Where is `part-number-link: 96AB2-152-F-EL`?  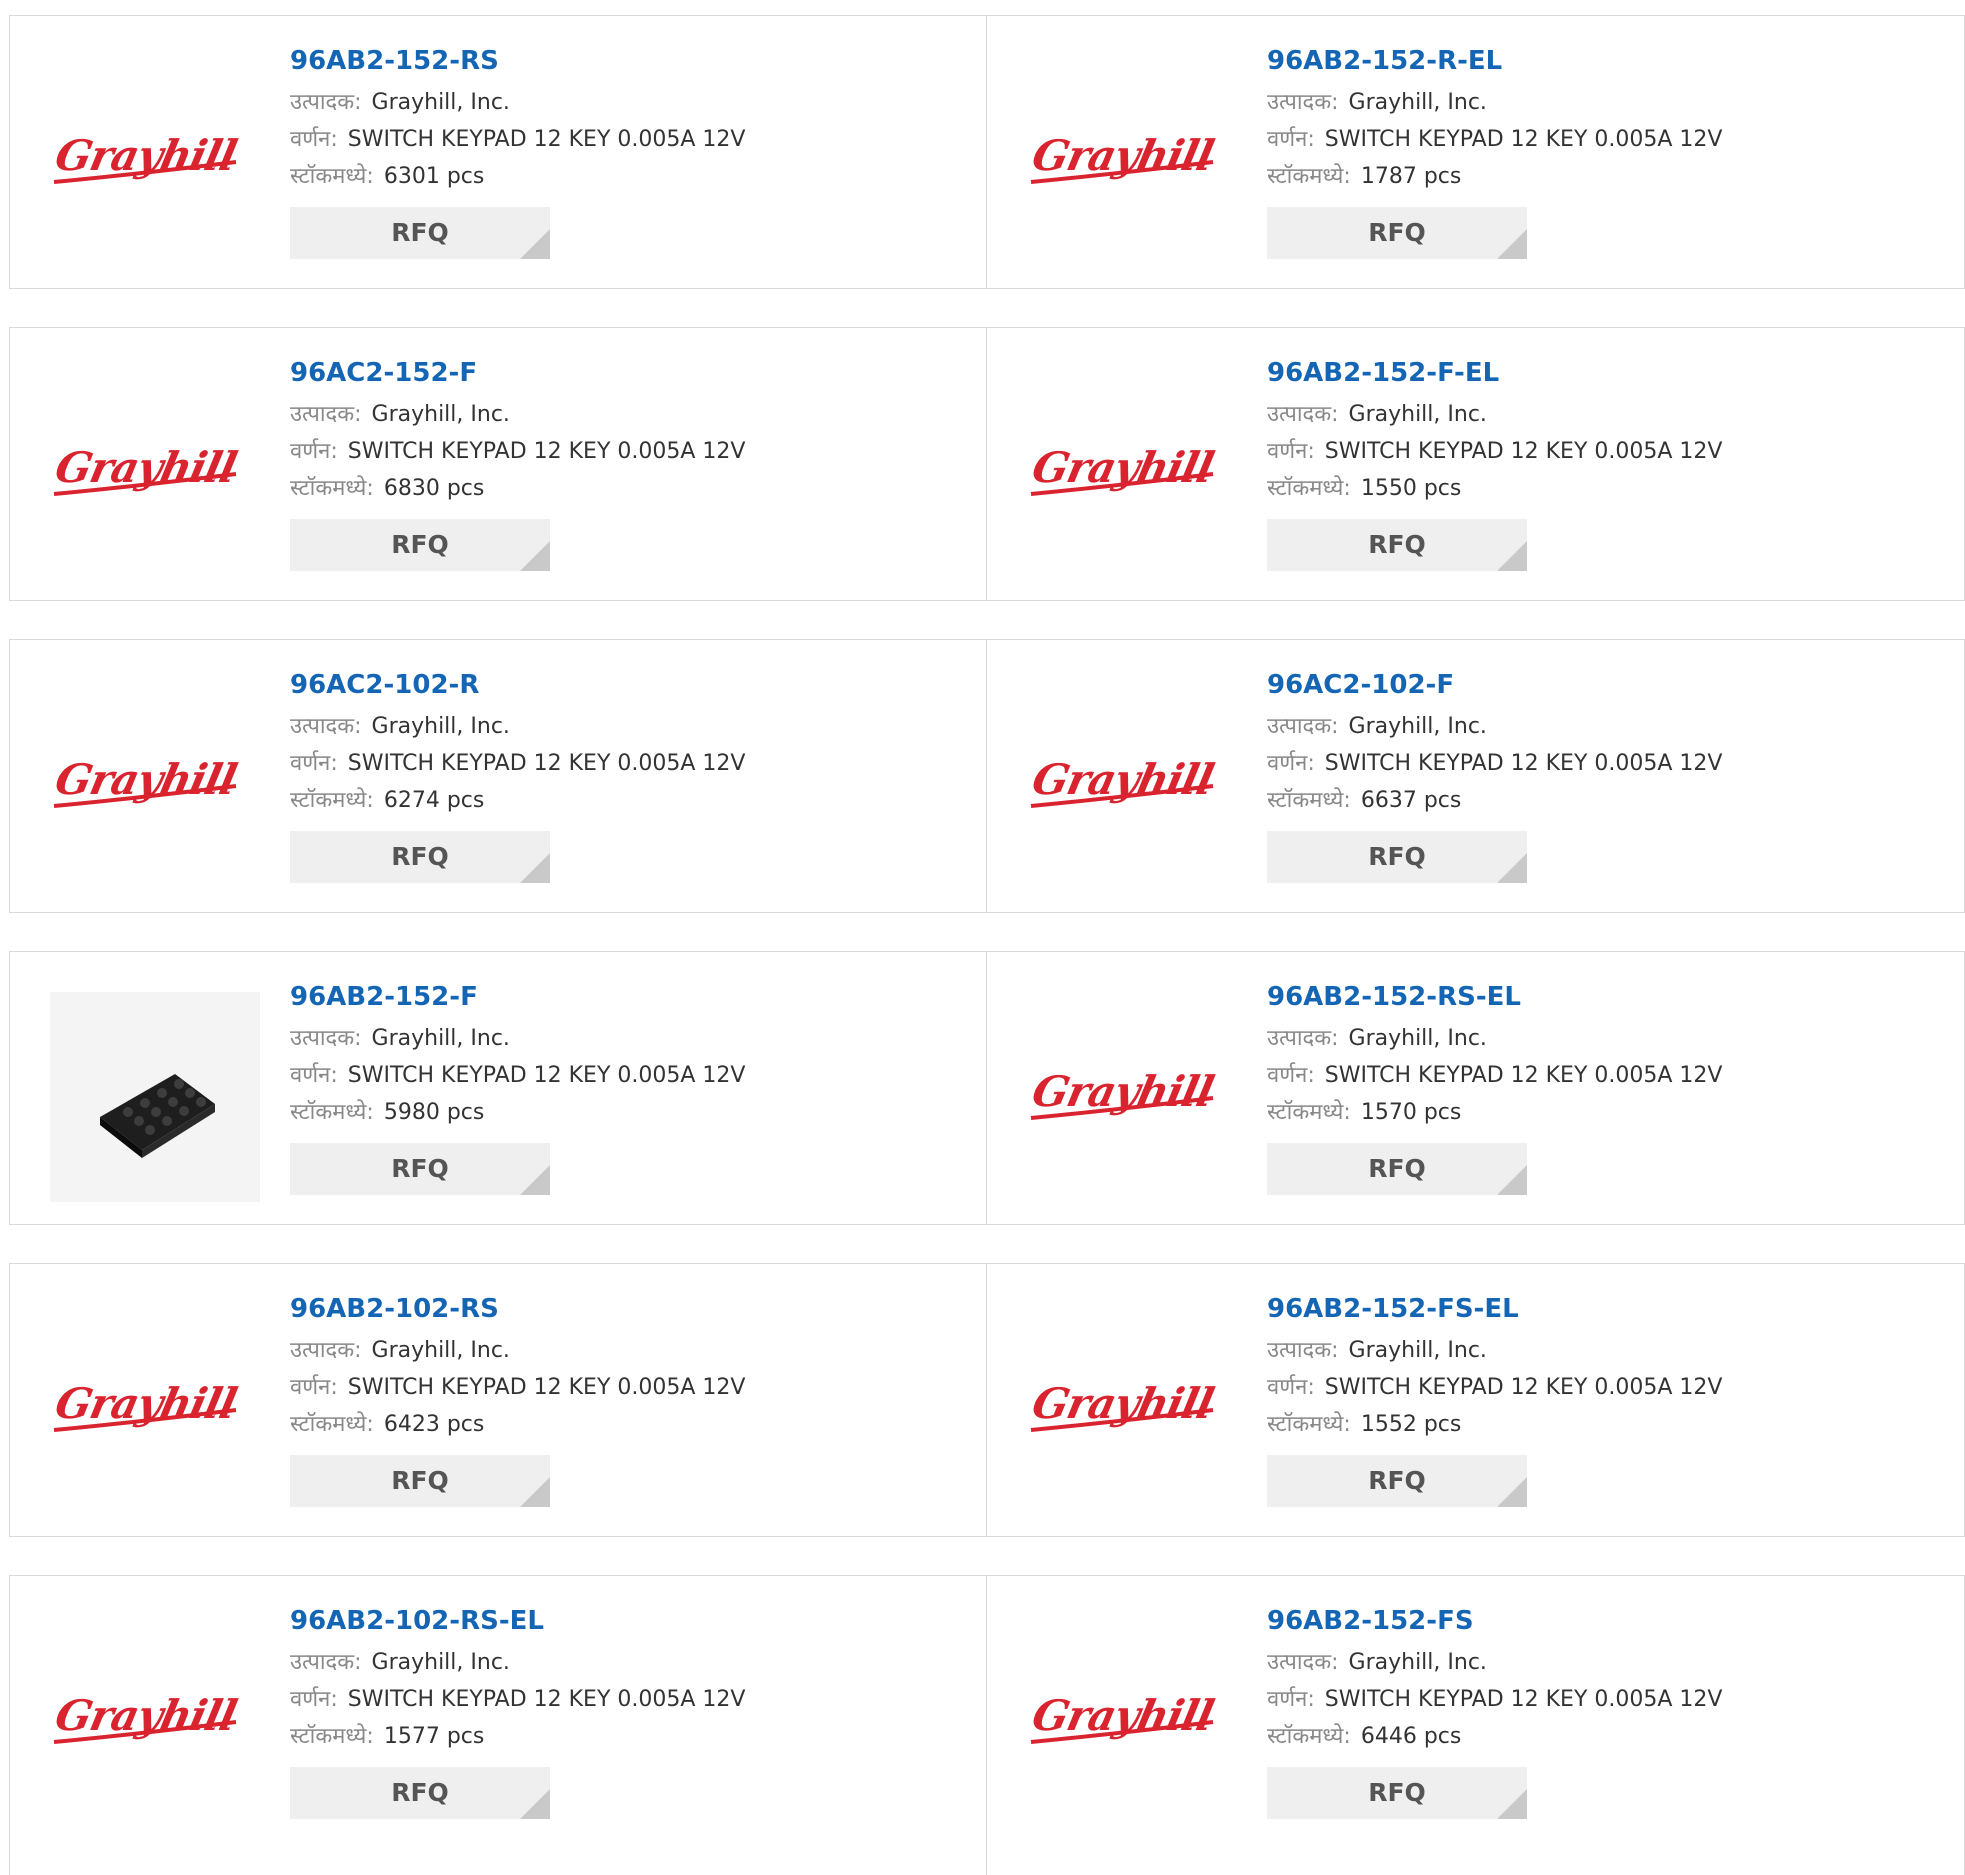 part-number-link: 96AB2-152-F-EL is located at coordinates (1494, 376).